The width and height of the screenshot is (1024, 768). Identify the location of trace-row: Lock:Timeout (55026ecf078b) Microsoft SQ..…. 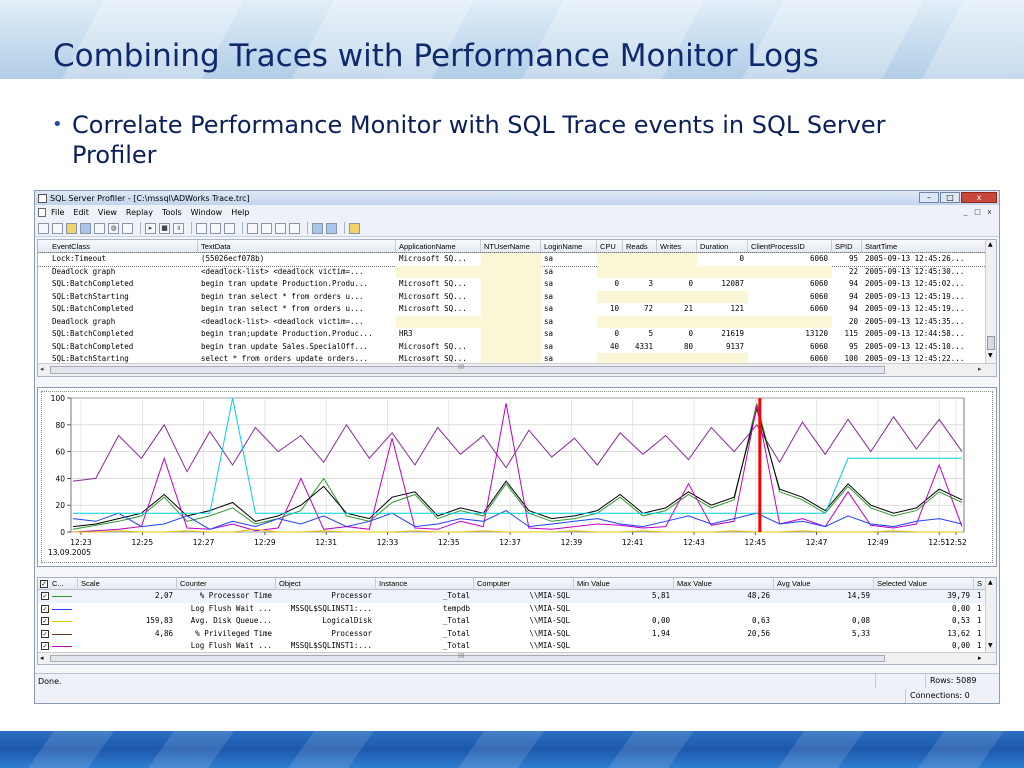
(512, 259).